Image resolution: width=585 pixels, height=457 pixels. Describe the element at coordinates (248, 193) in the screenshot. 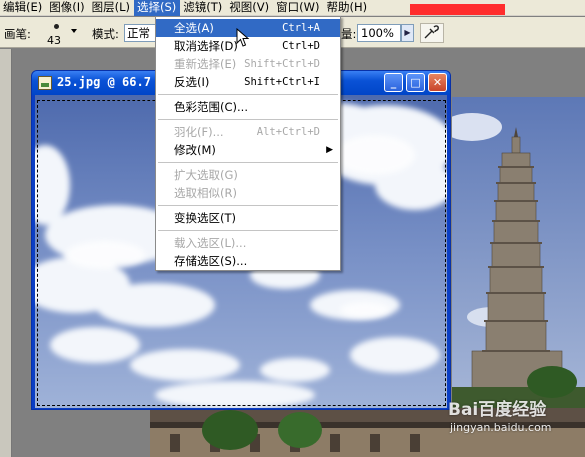

I see `select-menu-item: 选取相似(R)` at that location.